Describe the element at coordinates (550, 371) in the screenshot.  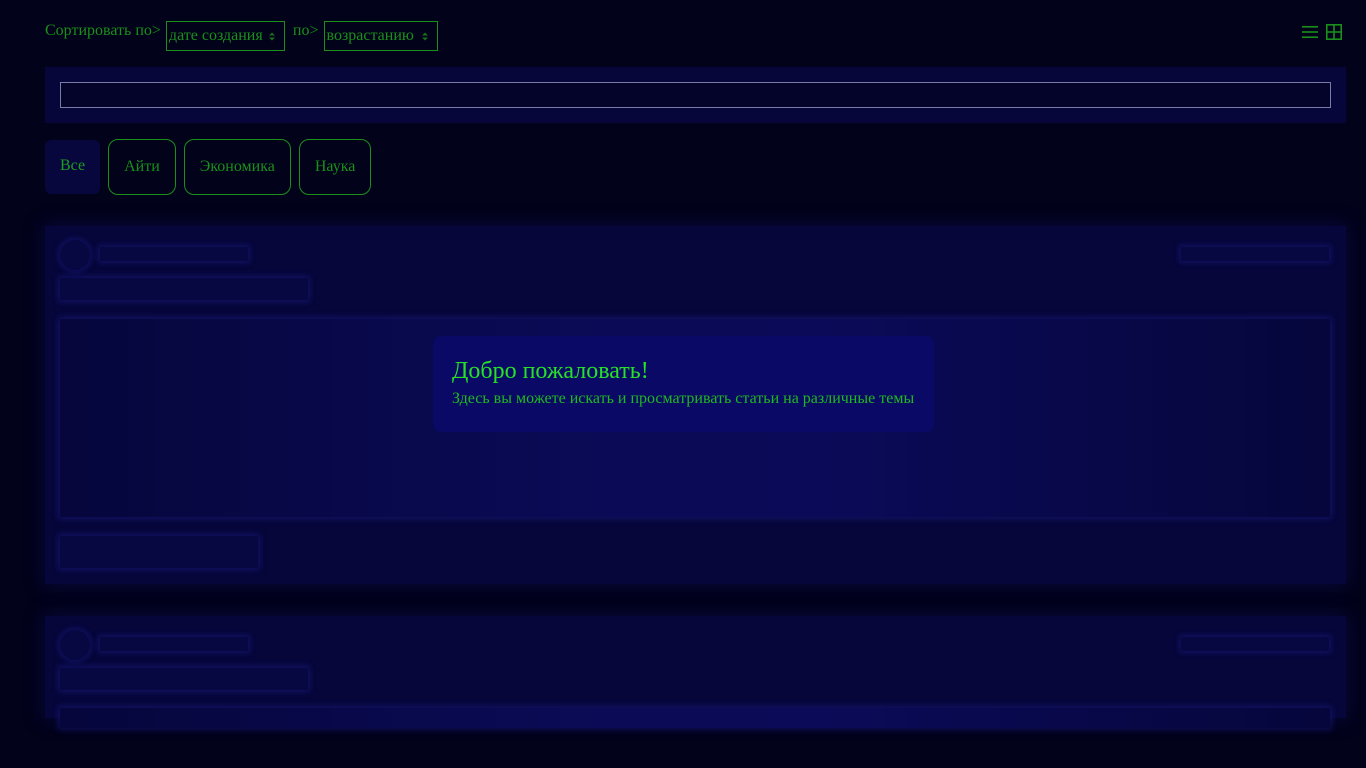
I see `welcome-title: Добро пожаловать!` at that location.